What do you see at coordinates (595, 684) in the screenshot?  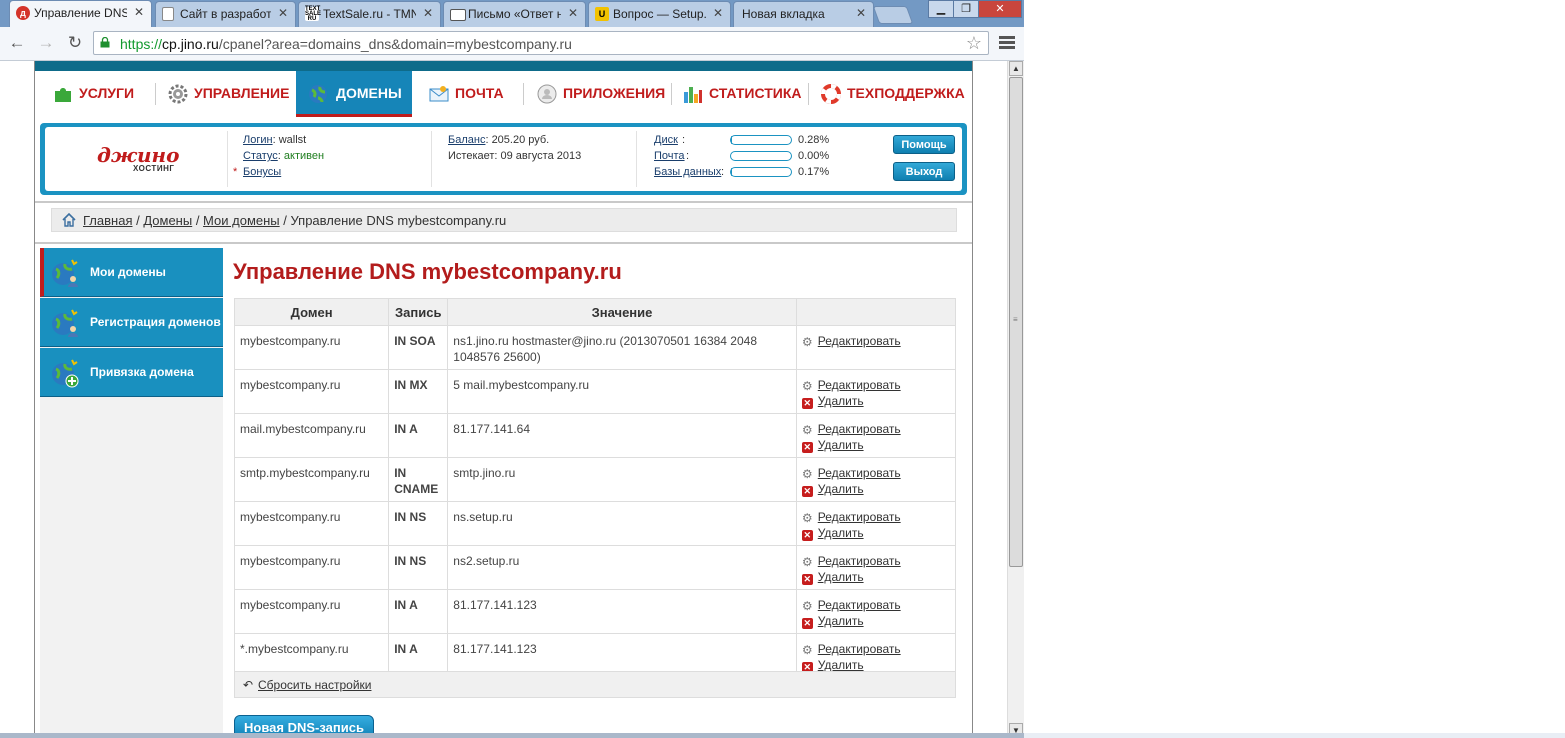 I see `reset-row: ↶ Сбросить настройки` at bounding box center [595, 684].